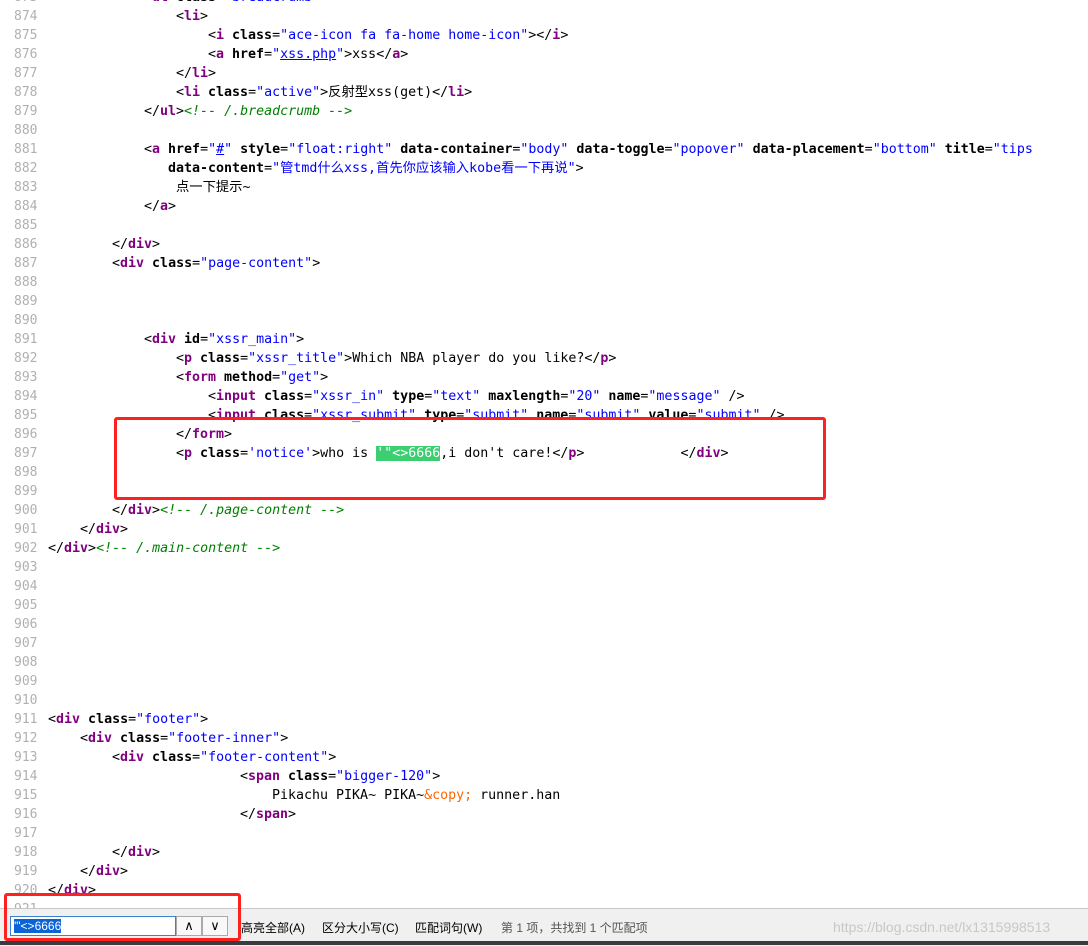  Describe the element at coordinates (26, 757) in the screenshot. I see `line-number: 913` at that location.